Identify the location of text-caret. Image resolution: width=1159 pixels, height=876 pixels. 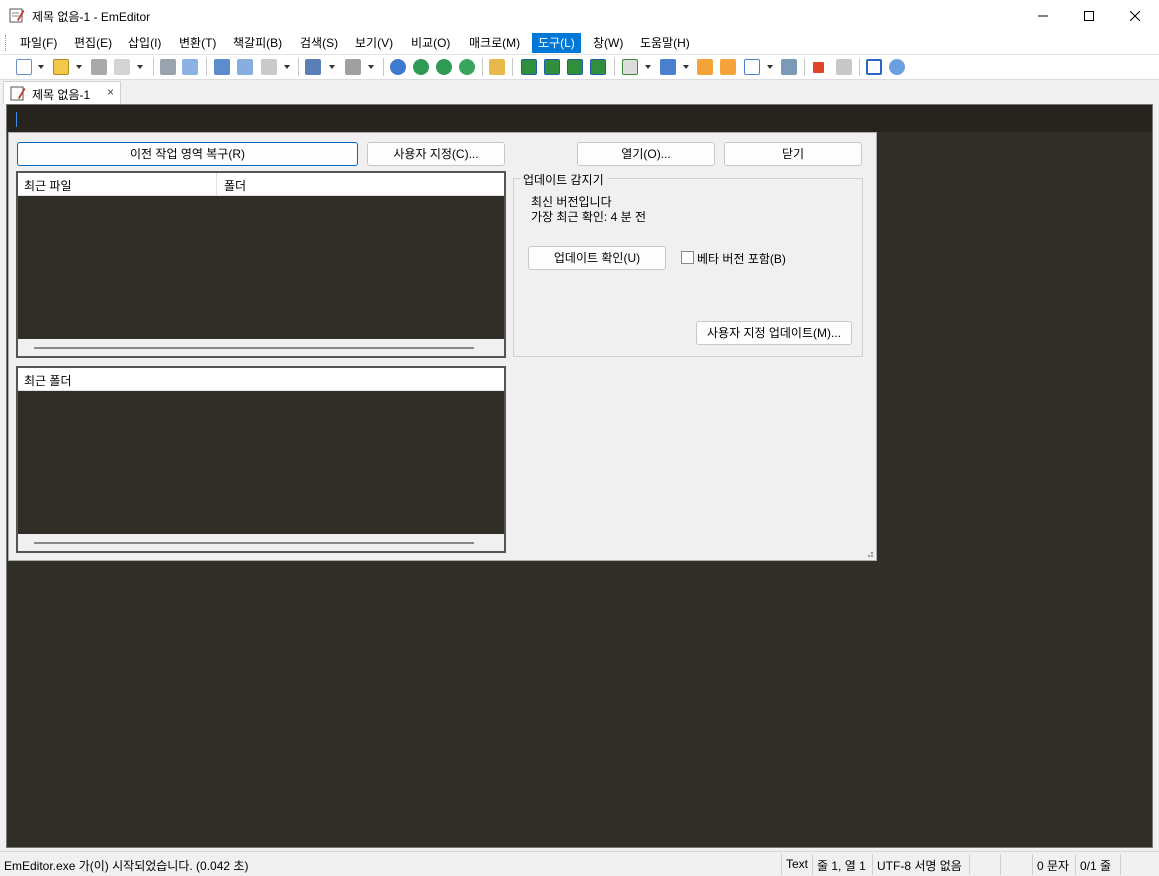
(16, 119).